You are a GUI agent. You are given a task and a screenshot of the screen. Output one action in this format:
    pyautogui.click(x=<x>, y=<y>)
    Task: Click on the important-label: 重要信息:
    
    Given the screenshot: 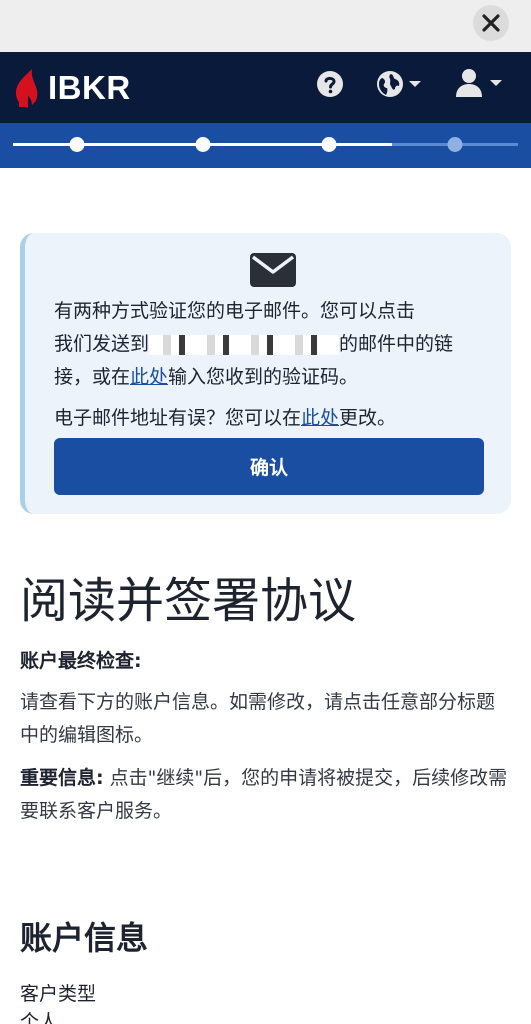 What is the action you would take?
    pyautogui.click(x=62, y=778)
    